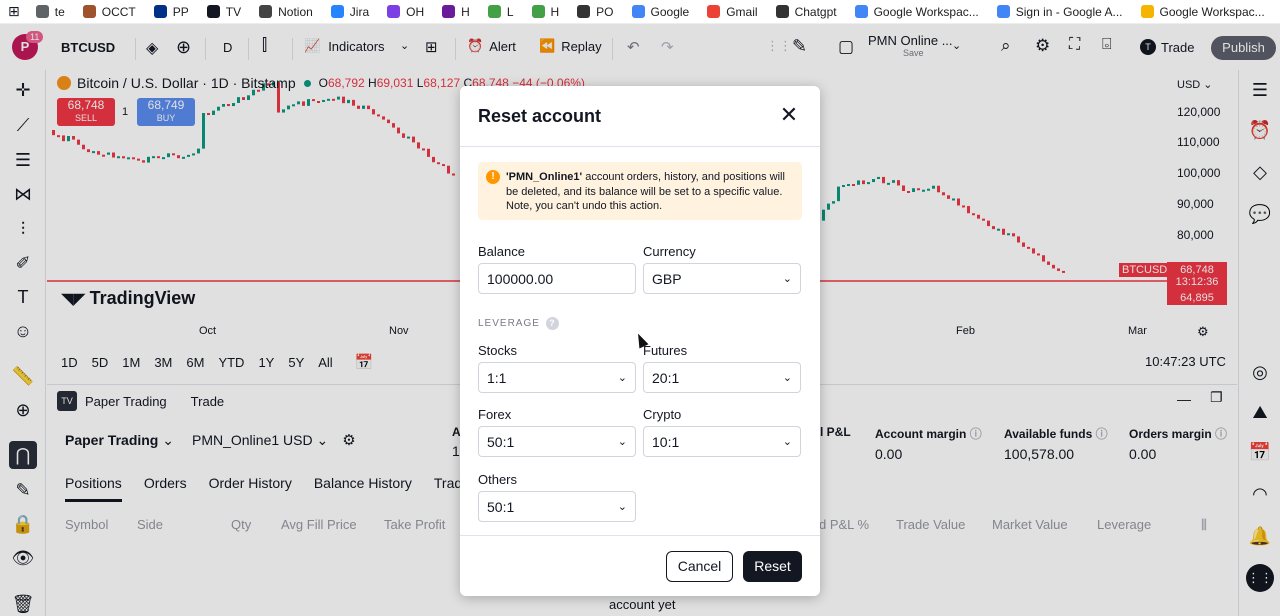 This screenshot has width=1280, height=616. What do you see at coordinates (497, 350) in the screenshot?
I see `stocks-label: Stocks` at bounding box center [497, 350].